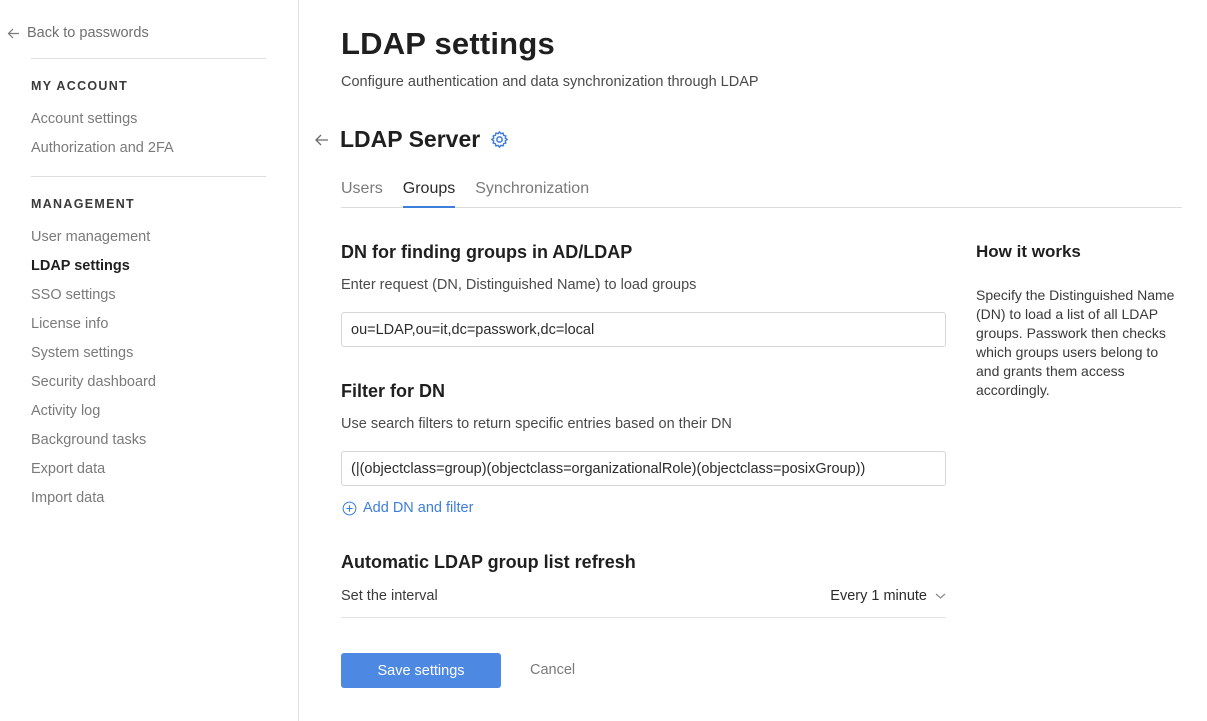  I want to click on tab-synchronization: Synchronization, so click(532, 193).